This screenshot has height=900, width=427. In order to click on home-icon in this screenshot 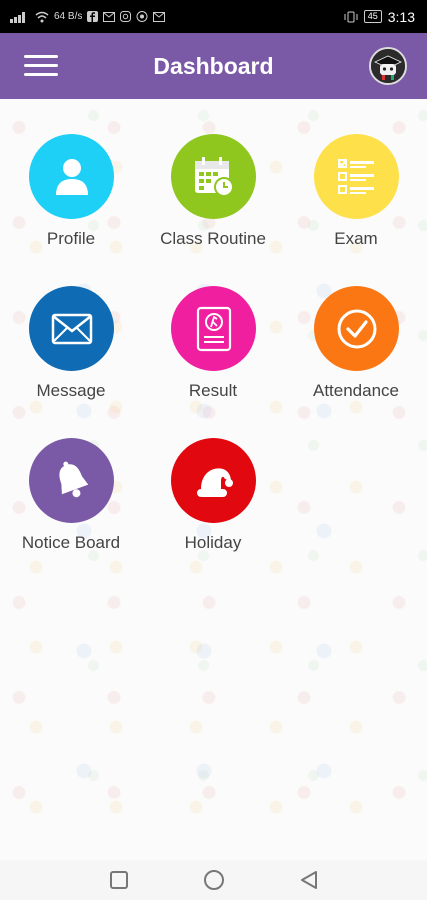, I will do `click(214, 880)`.